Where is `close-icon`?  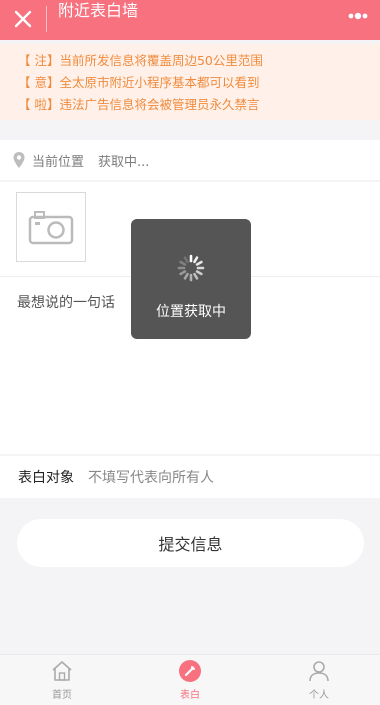 close-icon is located at coordinates (23, 19).